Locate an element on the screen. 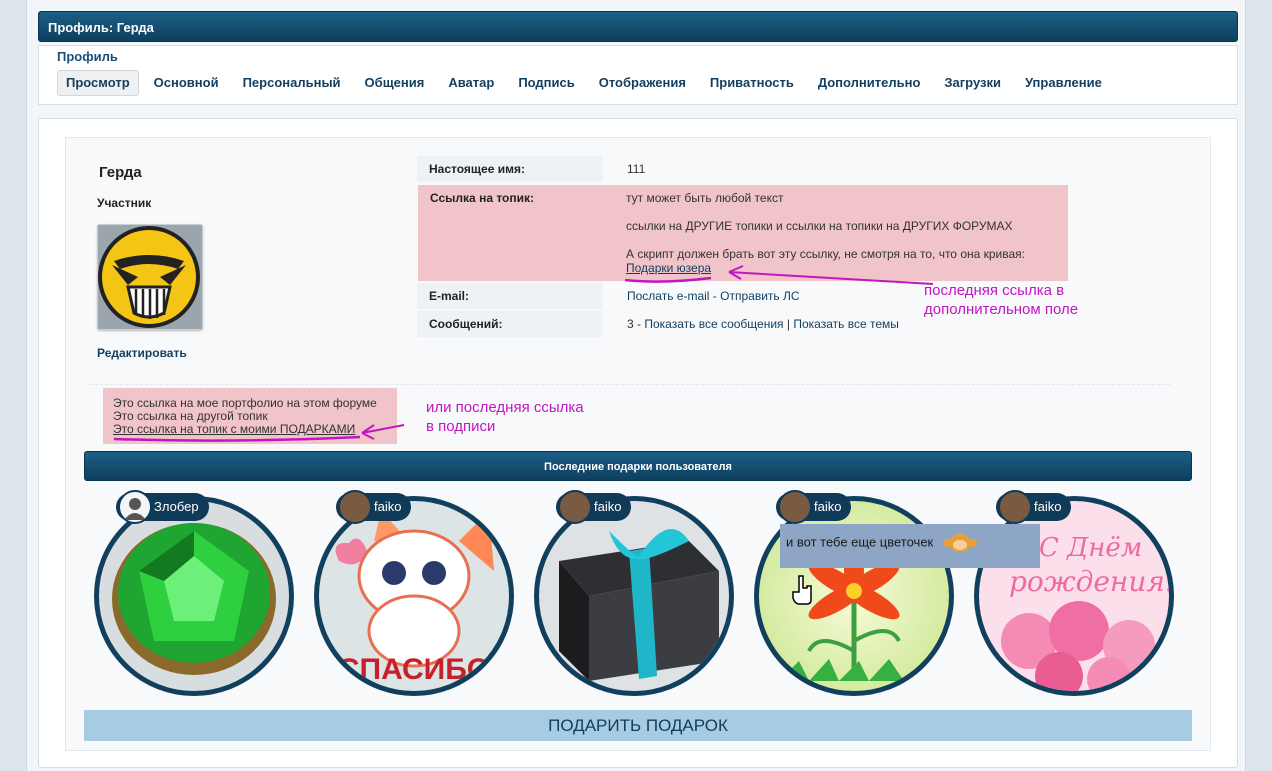 The image size is (1272, 771). show-all-posts-link: Показать все сообщения is located at coordinates (713, 324).